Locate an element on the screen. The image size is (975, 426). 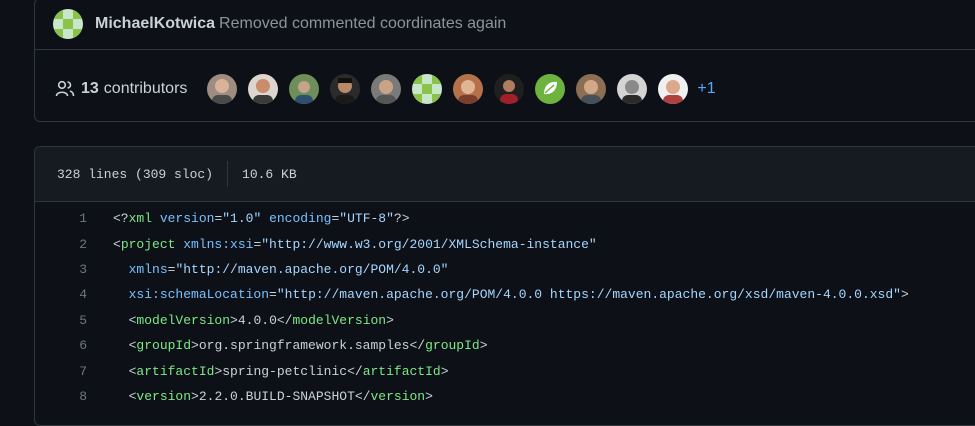
author-avatar is located at coordinates (68, 24).